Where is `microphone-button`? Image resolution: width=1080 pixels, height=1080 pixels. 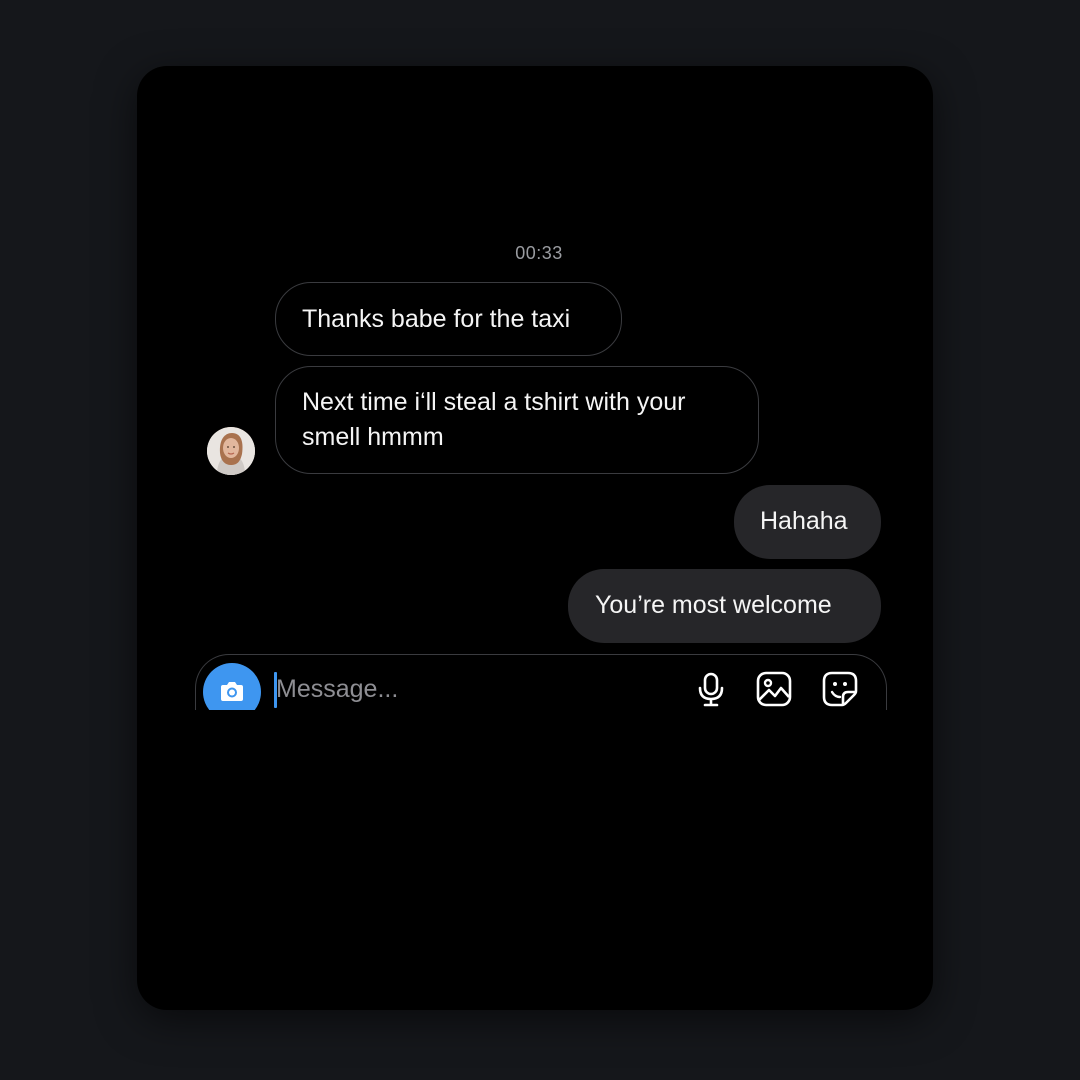 microphone-button is located at coordinates (711, 689).